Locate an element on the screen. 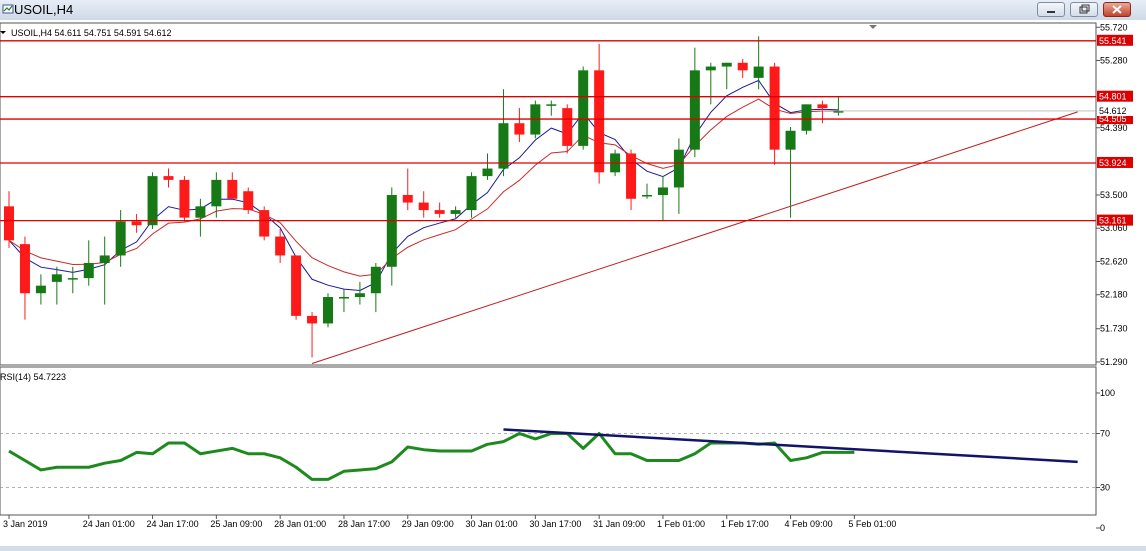  time-tick-label: 28 Jan 17:00 is located at coordinates (364, 524).